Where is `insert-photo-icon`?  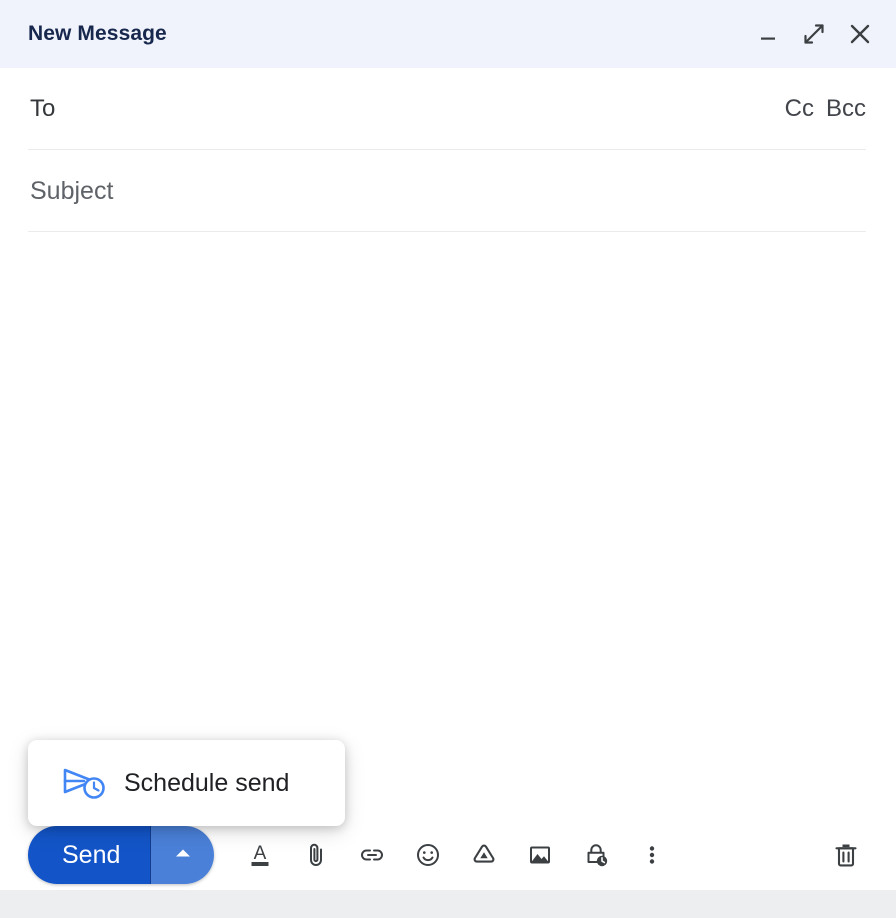
insert-photo-icon is located at coordinates (540, 855).